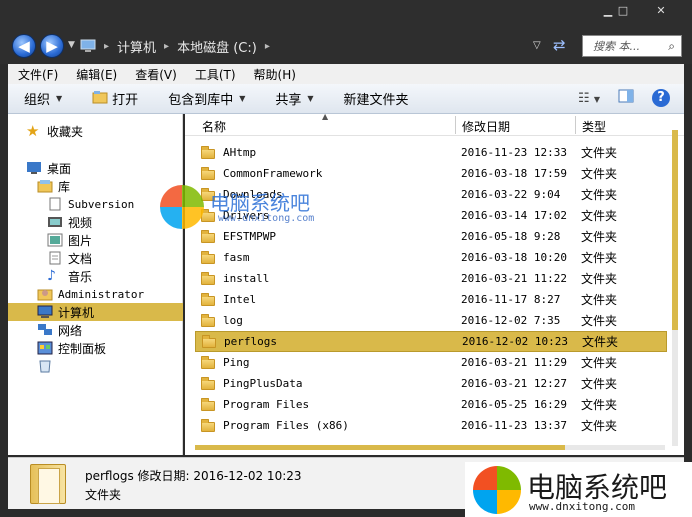 The width and height of the screenshot is (692, 517). I want to click on file-date: 2016-05-18 9:28, so click(511, 236).